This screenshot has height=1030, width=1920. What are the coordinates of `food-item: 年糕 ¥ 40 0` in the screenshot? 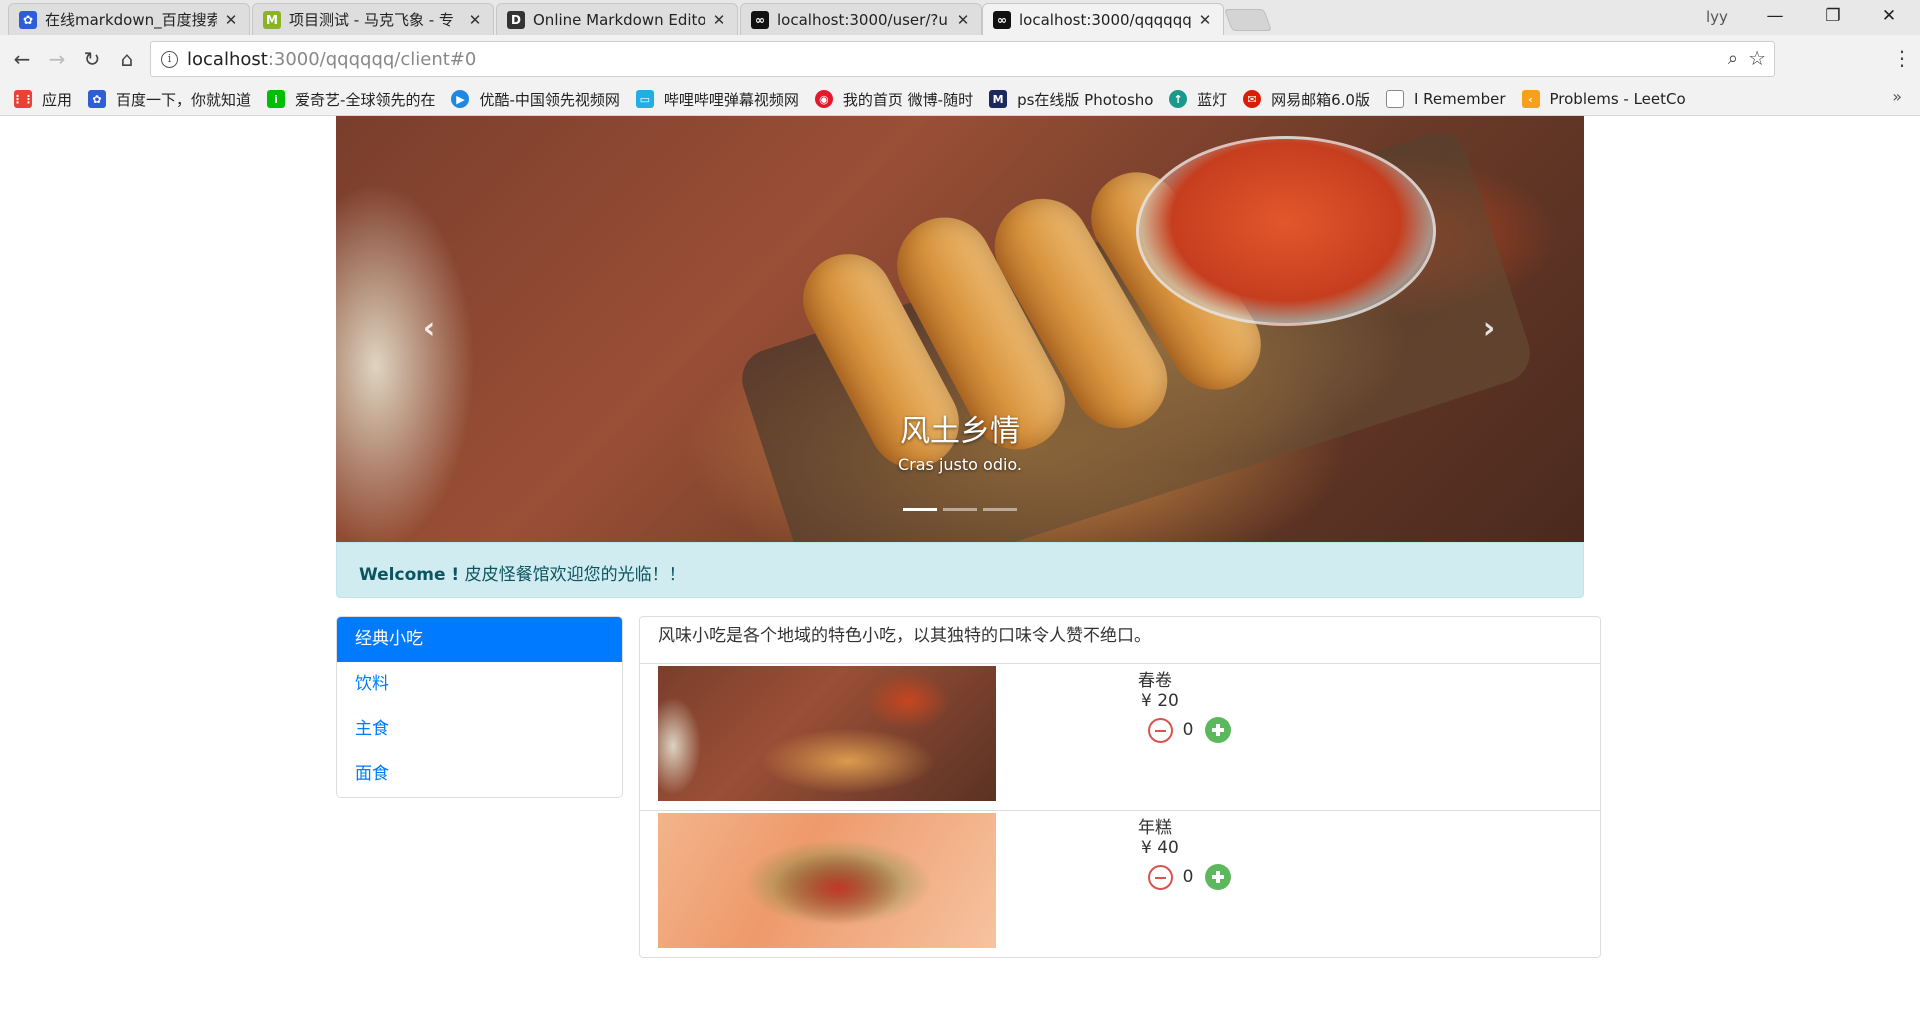 It's located at (1120, 884).